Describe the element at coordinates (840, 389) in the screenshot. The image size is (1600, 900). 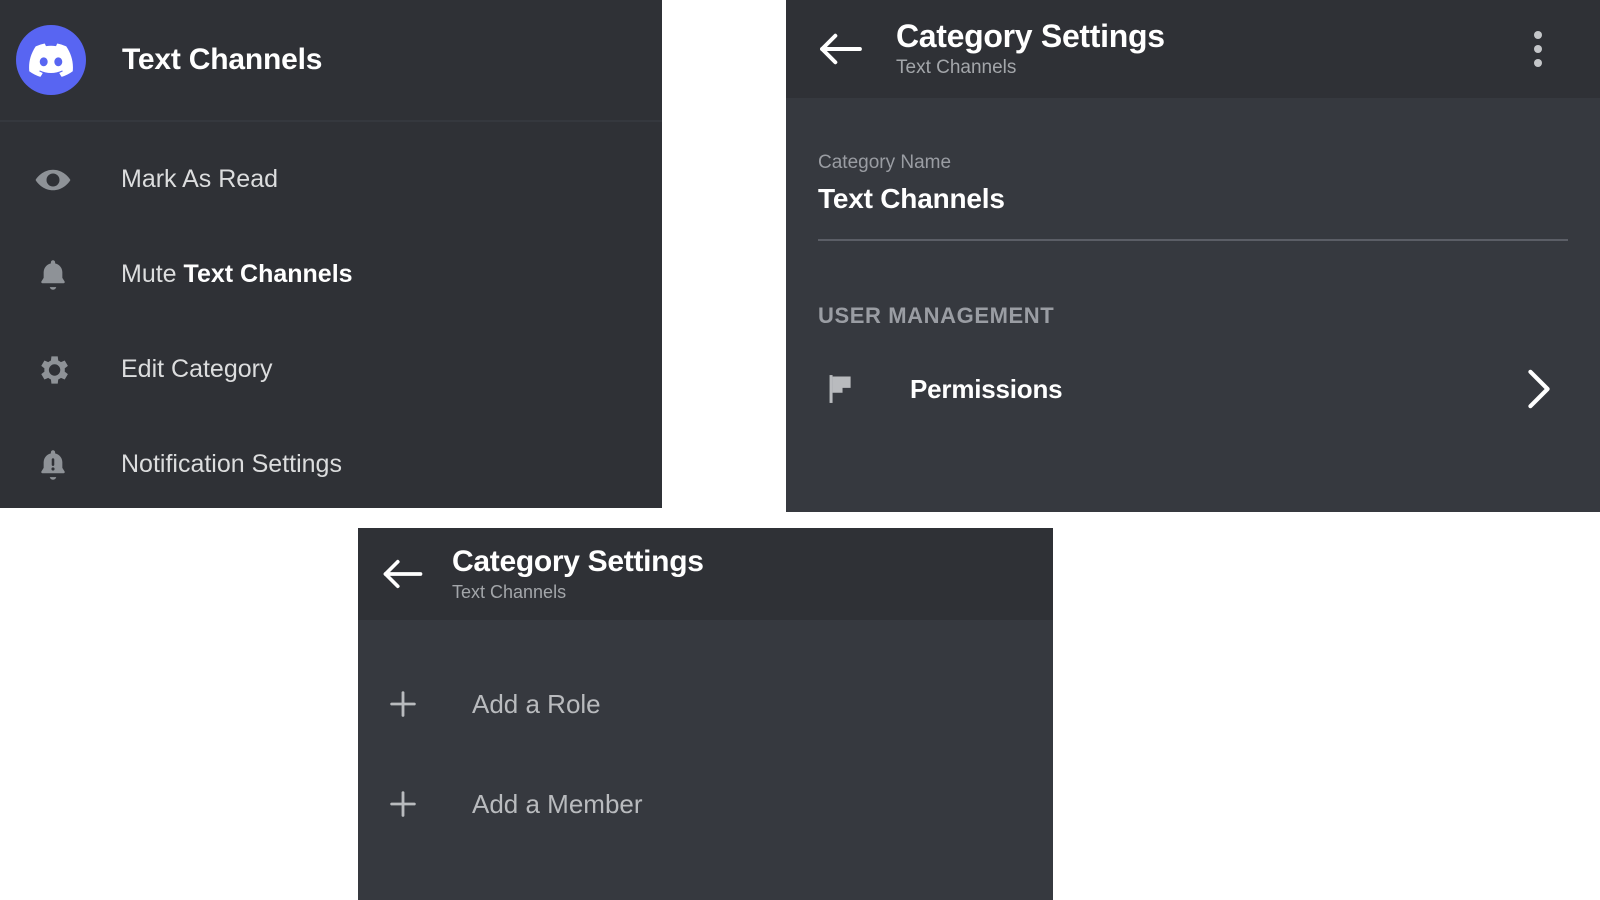
I see `flag-icon` at that location.